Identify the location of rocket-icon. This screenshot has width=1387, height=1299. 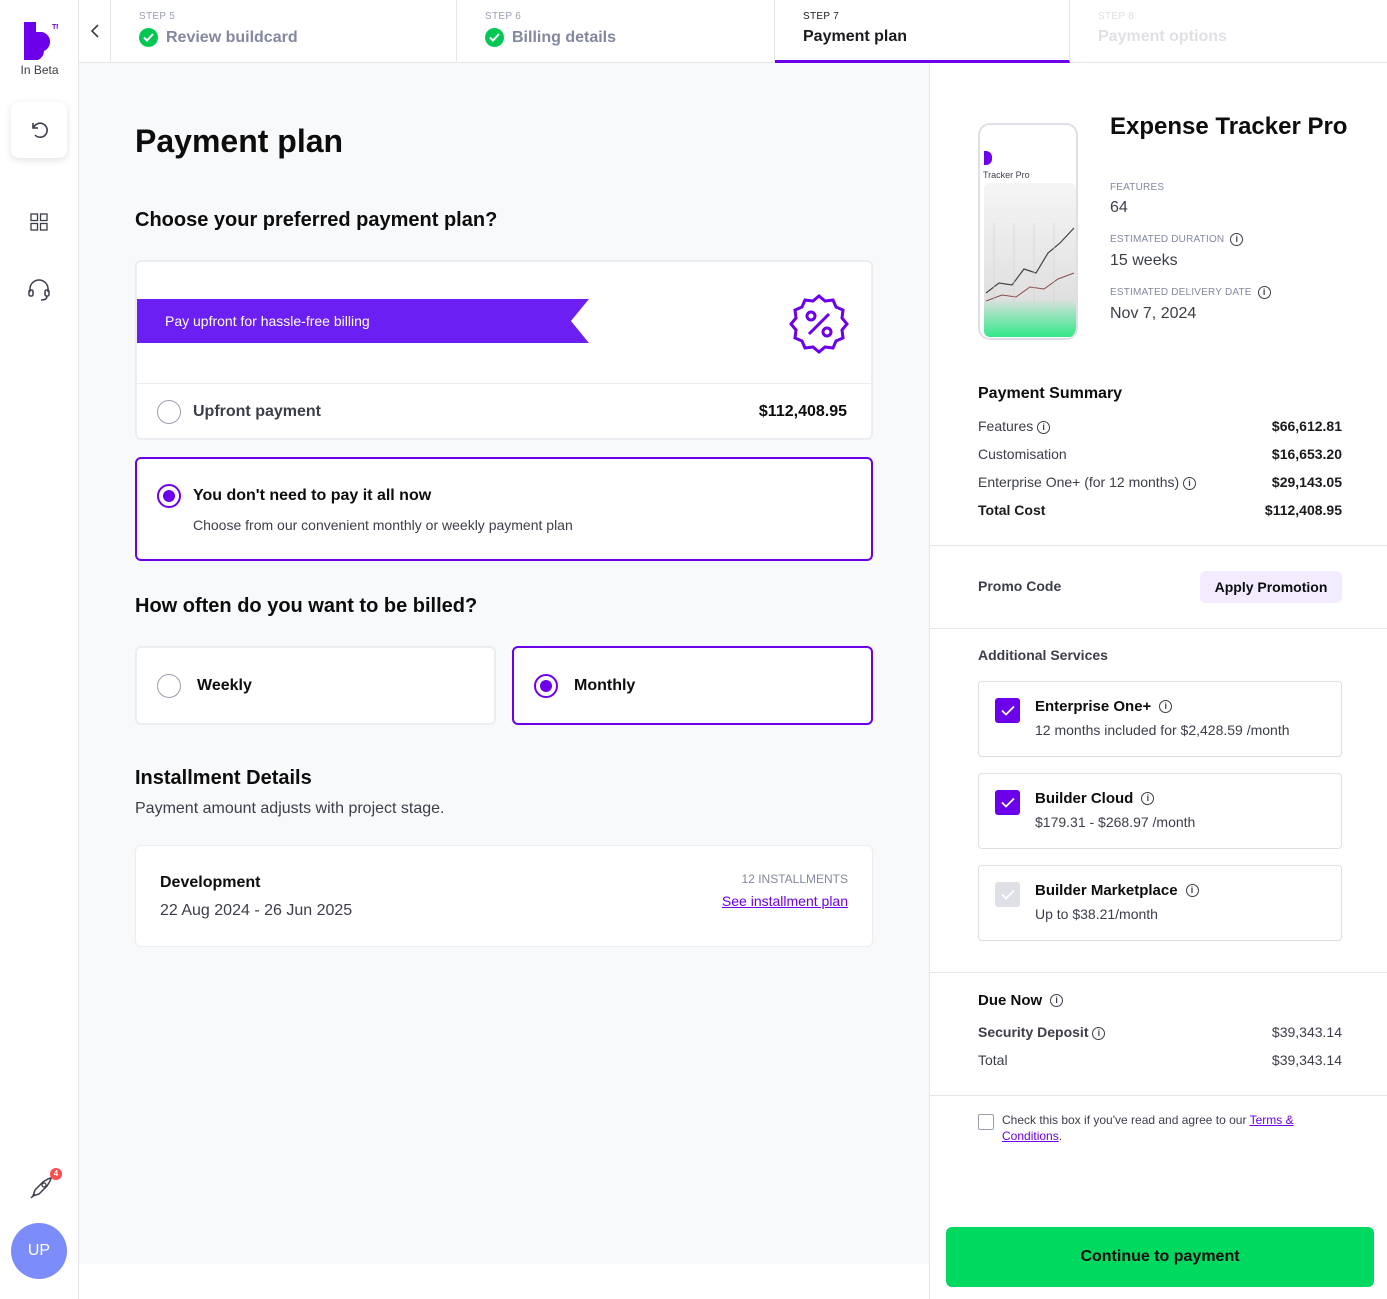
(40, 1189).